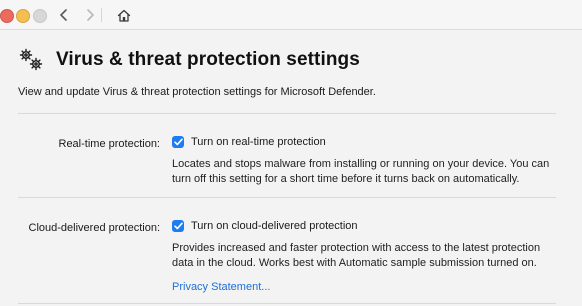  I want to click on realtime-protection-label: Real-time protection:, so click(109, 144).